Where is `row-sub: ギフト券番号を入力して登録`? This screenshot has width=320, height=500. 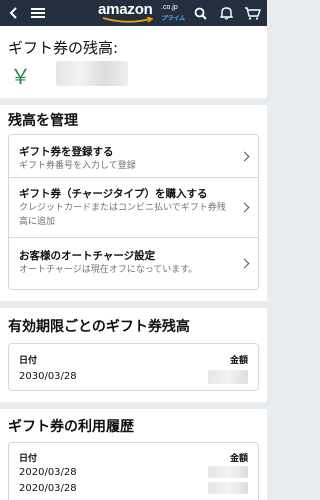
row-sub: ギフト券番号を入力して登録 is located at coordinates (77, 166).